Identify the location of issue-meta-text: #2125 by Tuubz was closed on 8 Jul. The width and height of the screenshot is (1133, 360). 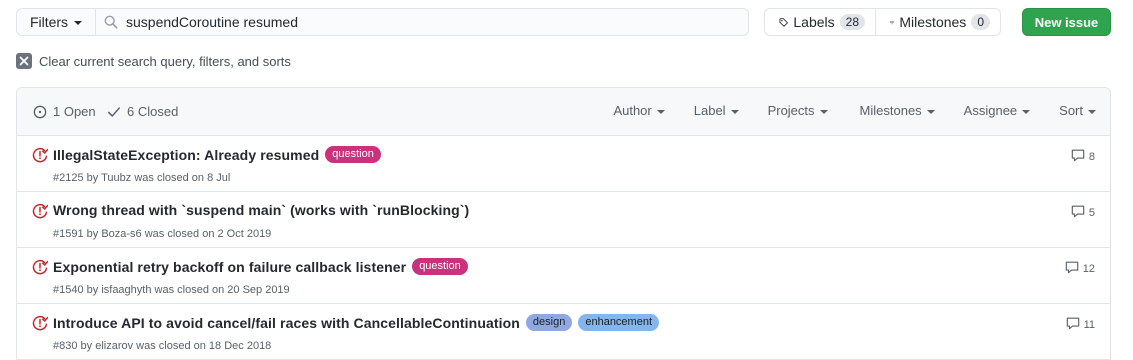
(142, 178).